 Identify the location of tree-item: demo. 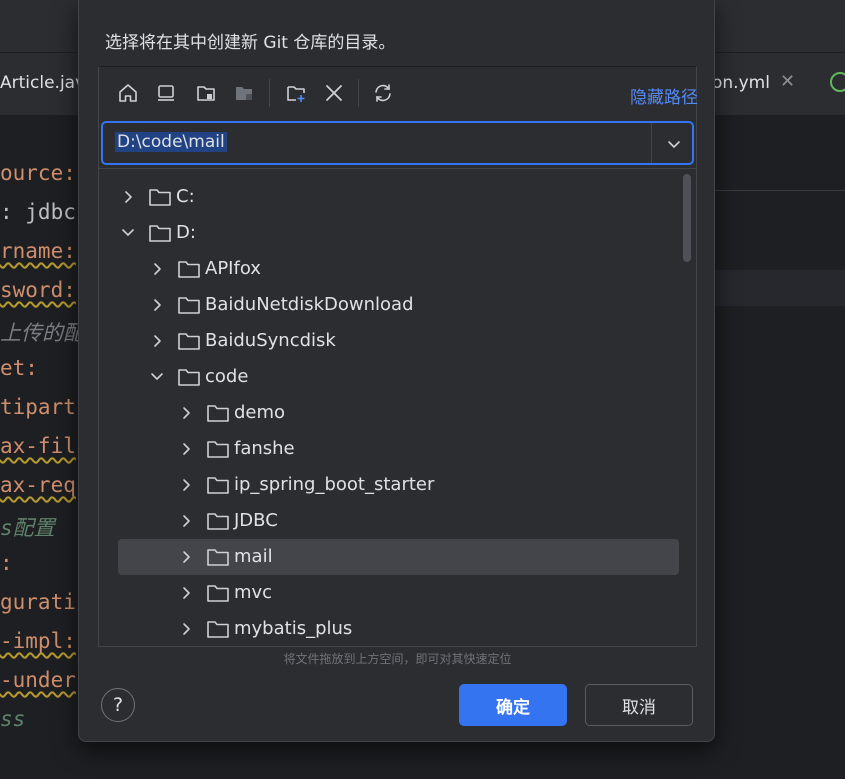
(389, 413).